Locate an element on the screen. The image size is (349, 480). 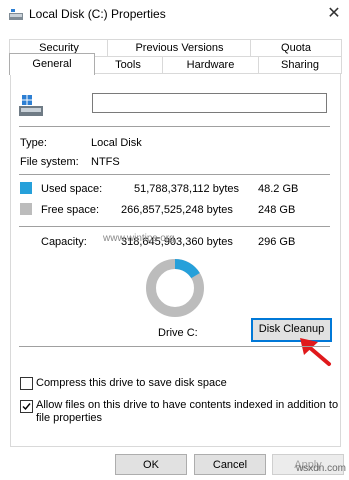
tab-tools: Tools is located at coordinates (128, 65).